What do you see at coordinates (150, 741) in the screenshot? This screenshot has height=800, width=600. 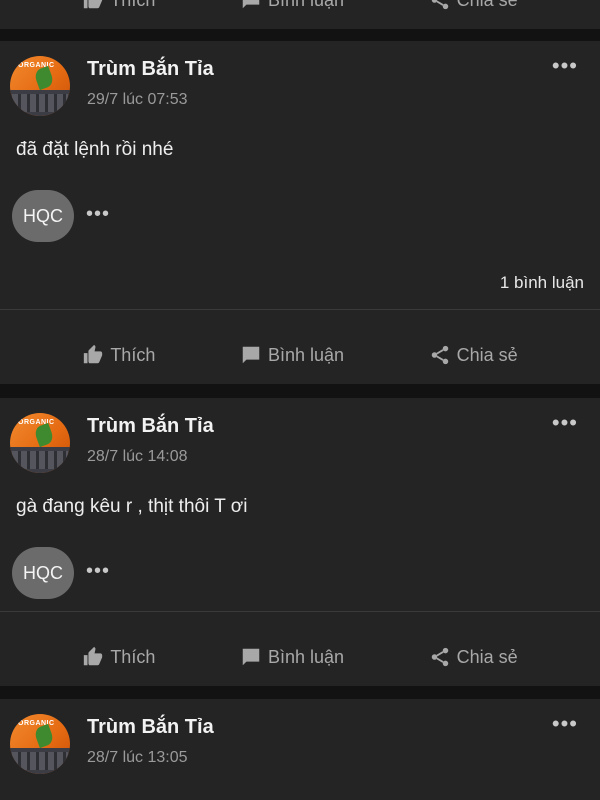 I see `post-meta: Trùm Bắn Tỉa 28/7 lúc 13:05` at bounding box center [150, 741].